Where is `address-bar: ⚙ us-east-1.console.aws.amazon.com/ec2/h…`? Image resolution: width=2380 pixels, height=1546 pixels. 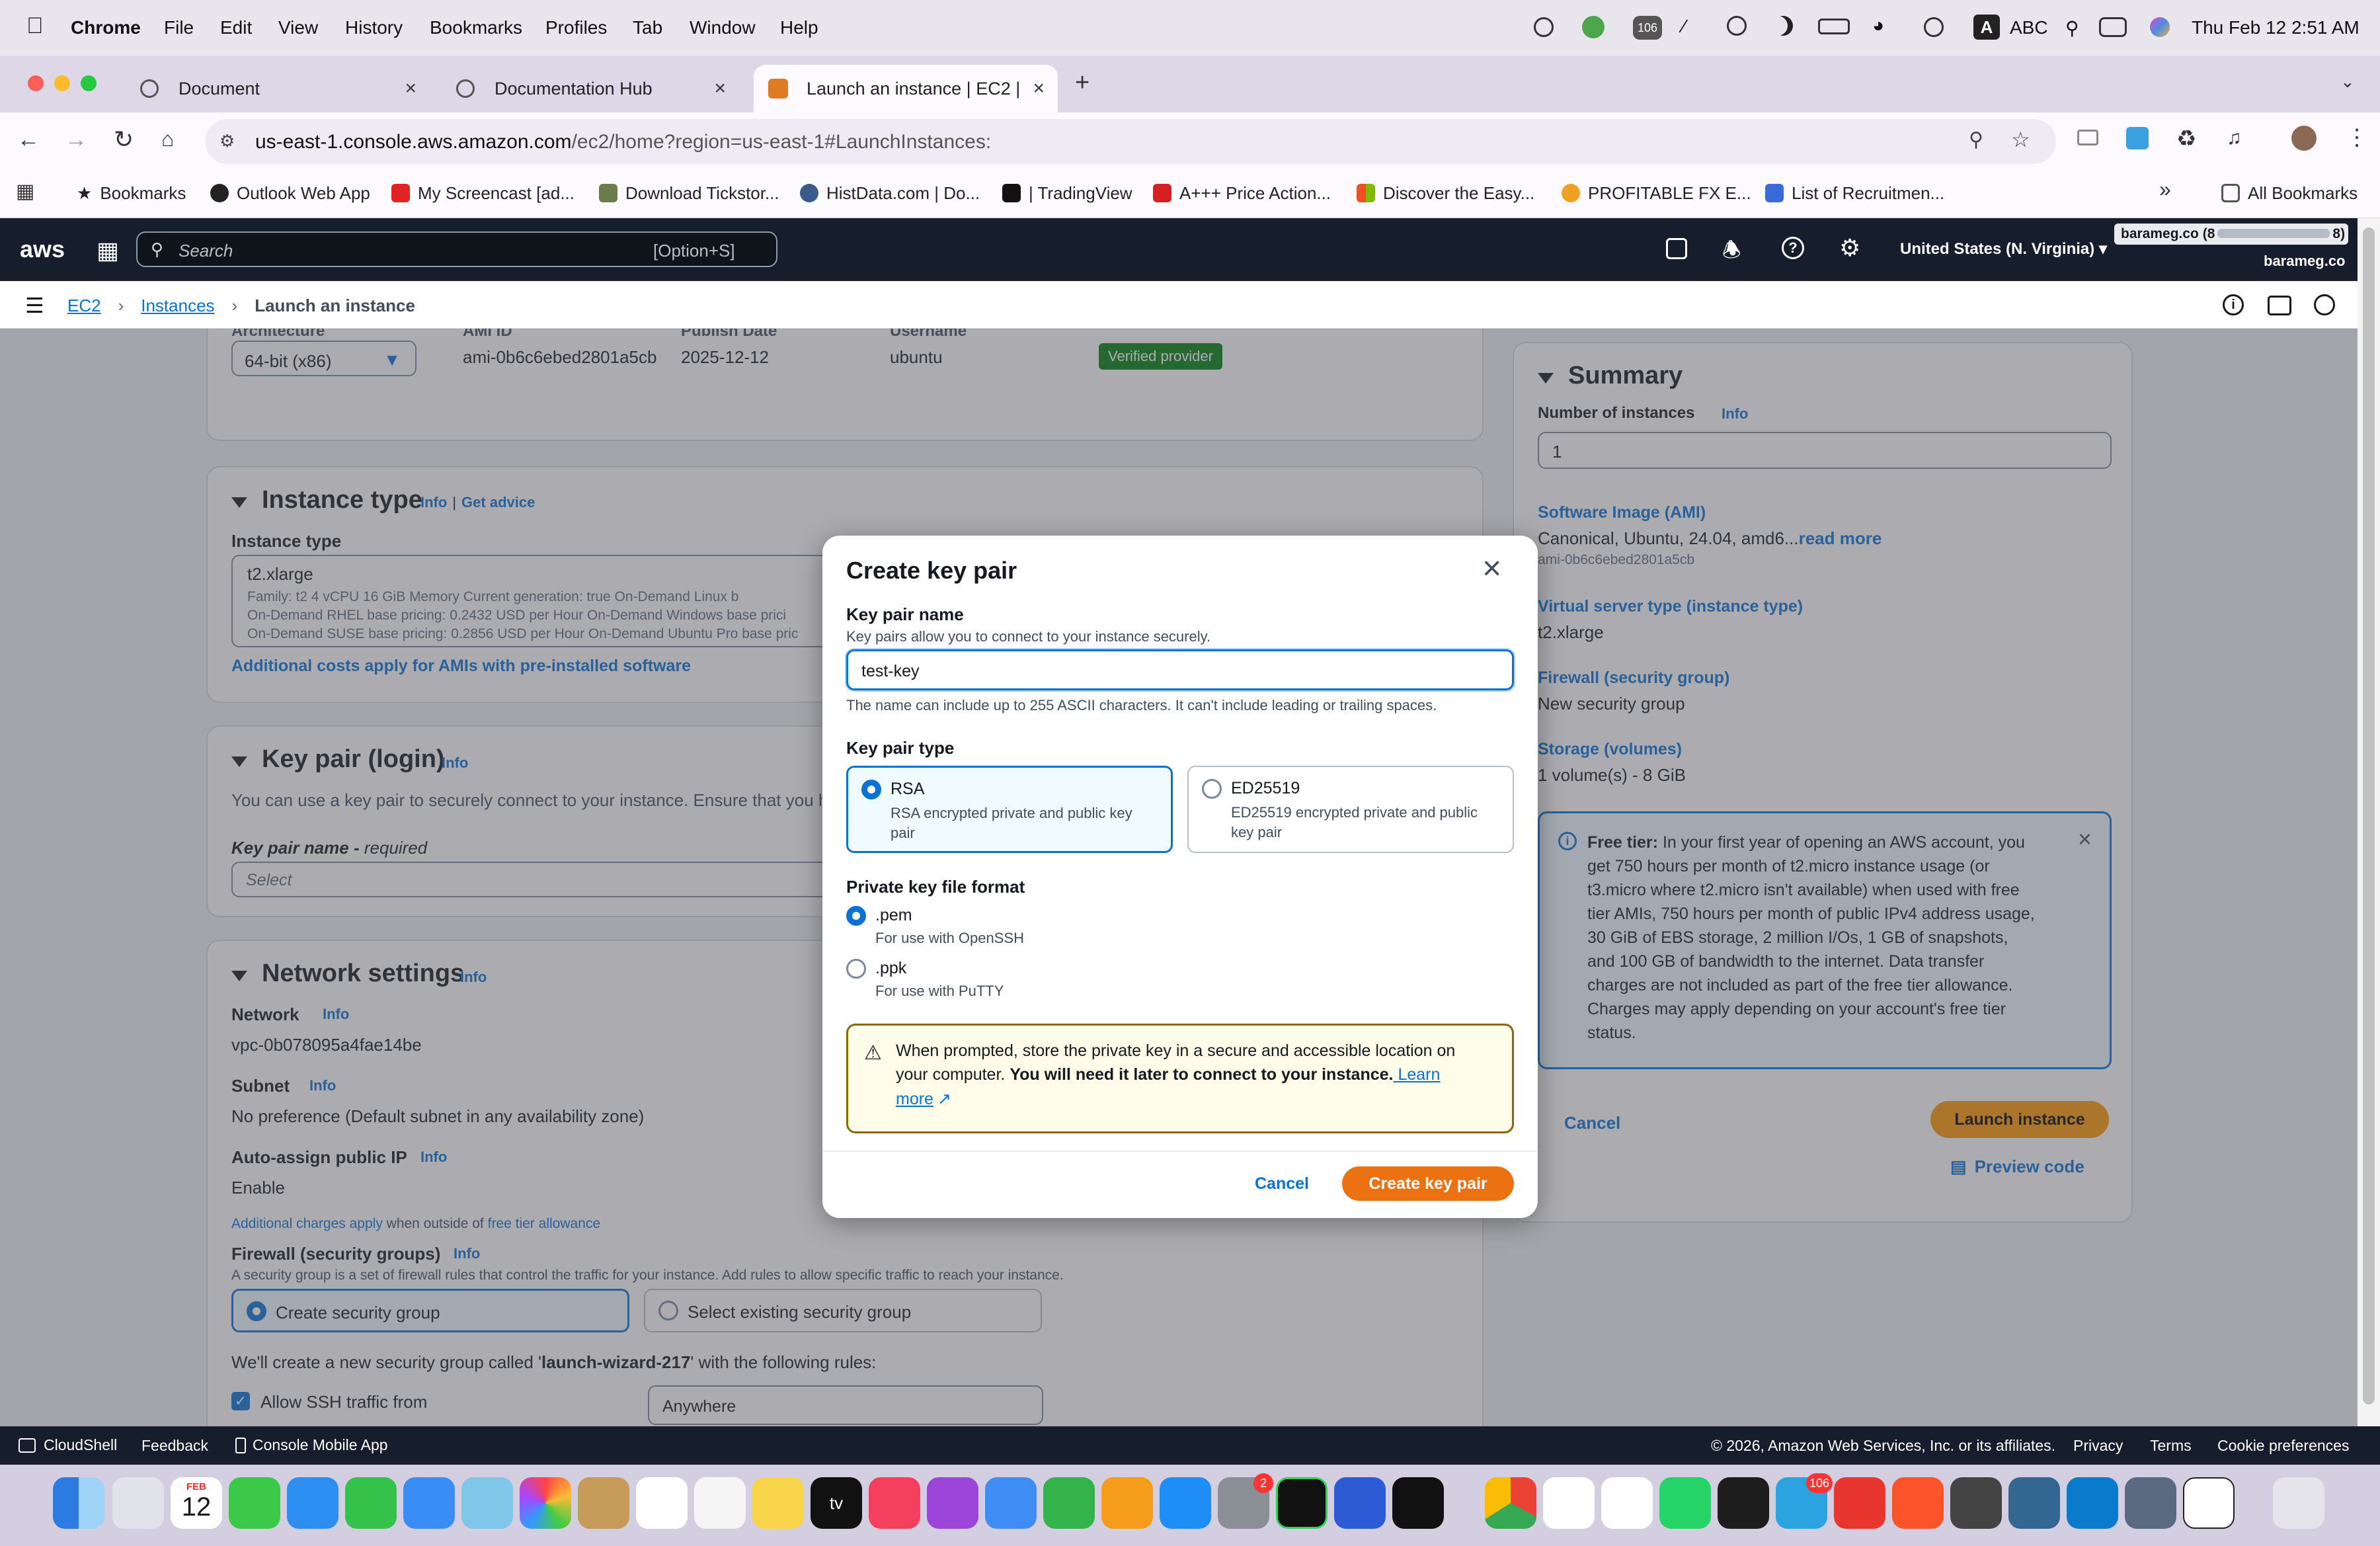
address-bar: ⚙ us-east-1.console.aws.amazon.com/ec2/h… is located at coordinates (1130, 141).